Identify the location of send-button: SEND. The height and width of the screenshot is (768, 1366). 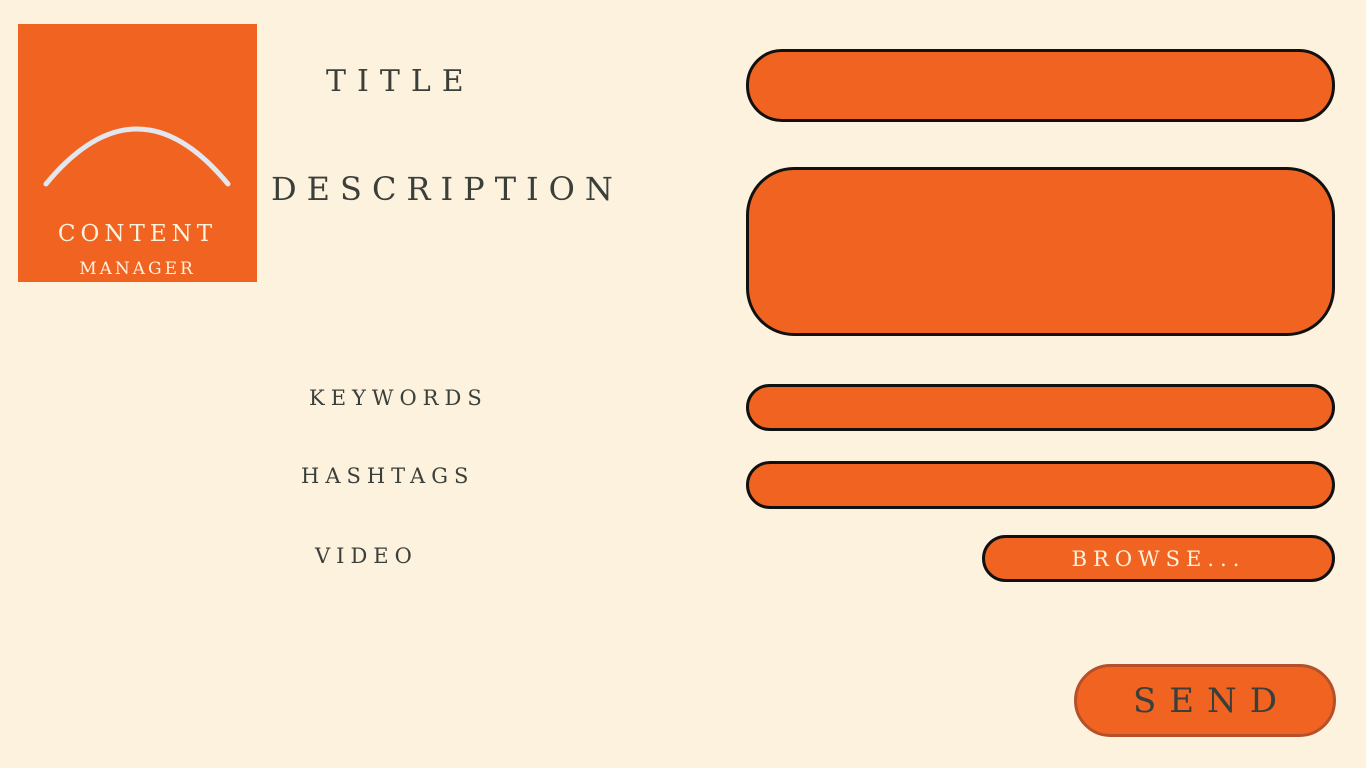
(1205, 700).